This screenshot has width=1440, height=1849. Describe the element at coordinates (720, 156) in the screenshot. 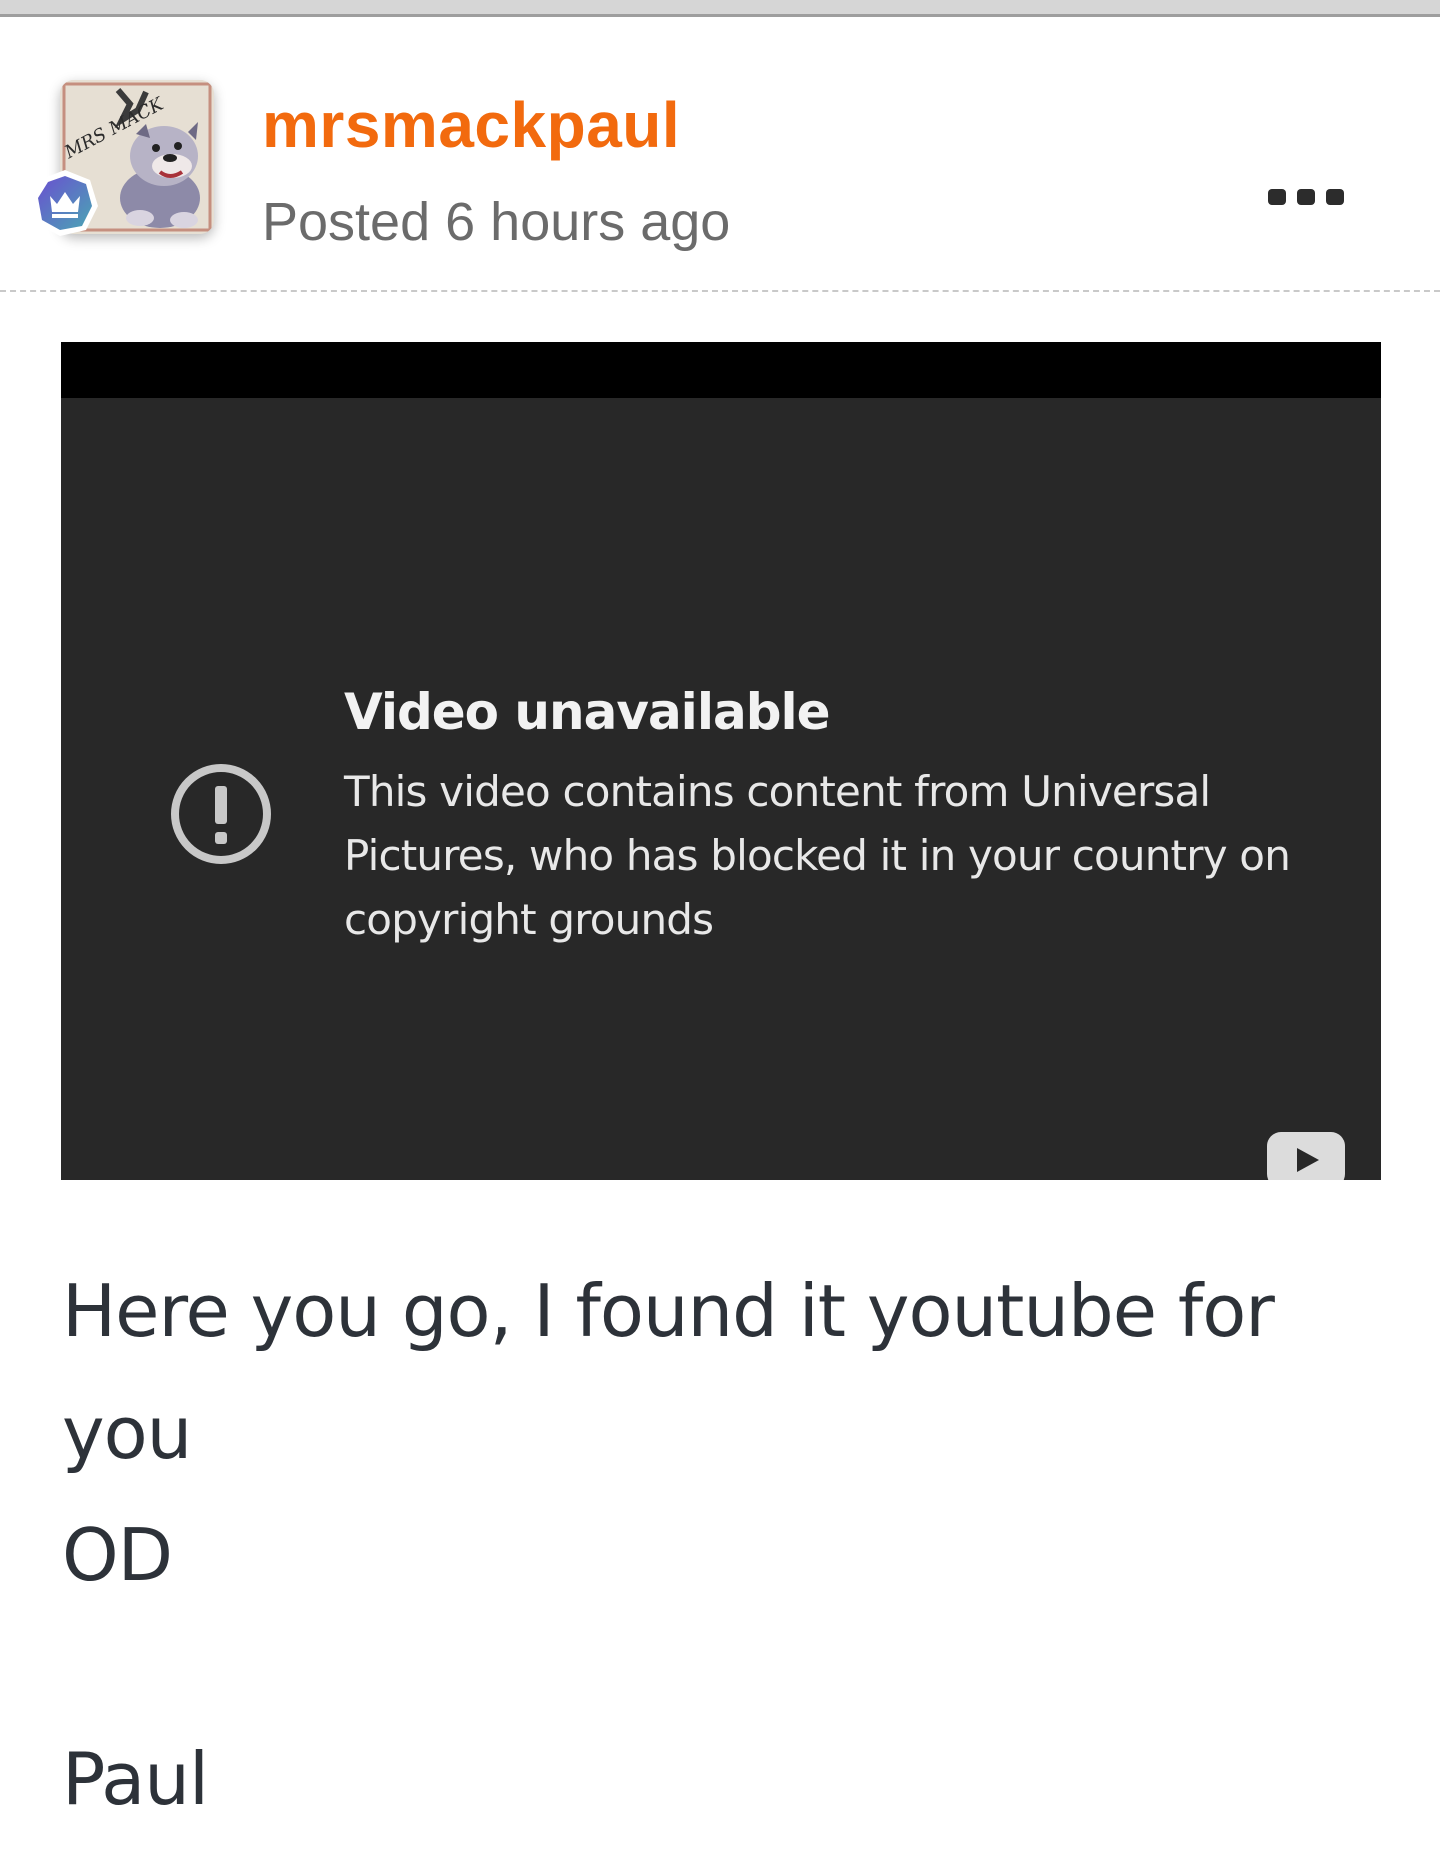

I see `post-header: MRS MACK mrsmackpaul Posted 6 hours ago` at that location.